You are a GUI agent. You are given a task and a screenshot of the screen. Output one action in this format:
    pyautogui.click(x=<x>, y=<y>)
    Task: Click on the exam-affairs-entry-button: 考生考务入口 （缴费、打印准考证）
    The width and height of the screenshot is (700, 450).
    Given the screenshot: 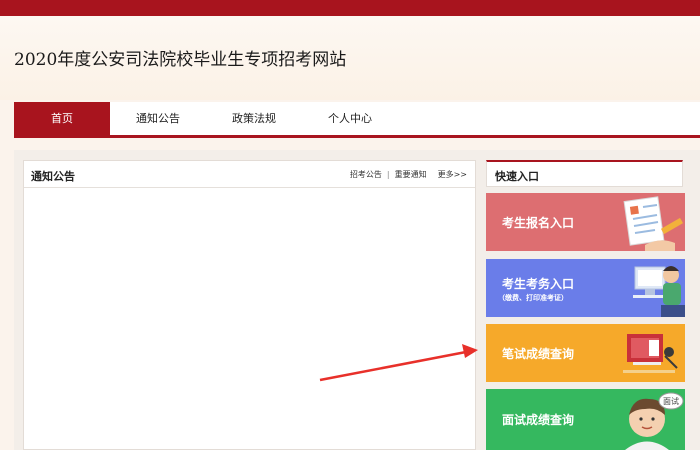 What is the action you would take?
    pyautogui.click(x=585, y=288)
    